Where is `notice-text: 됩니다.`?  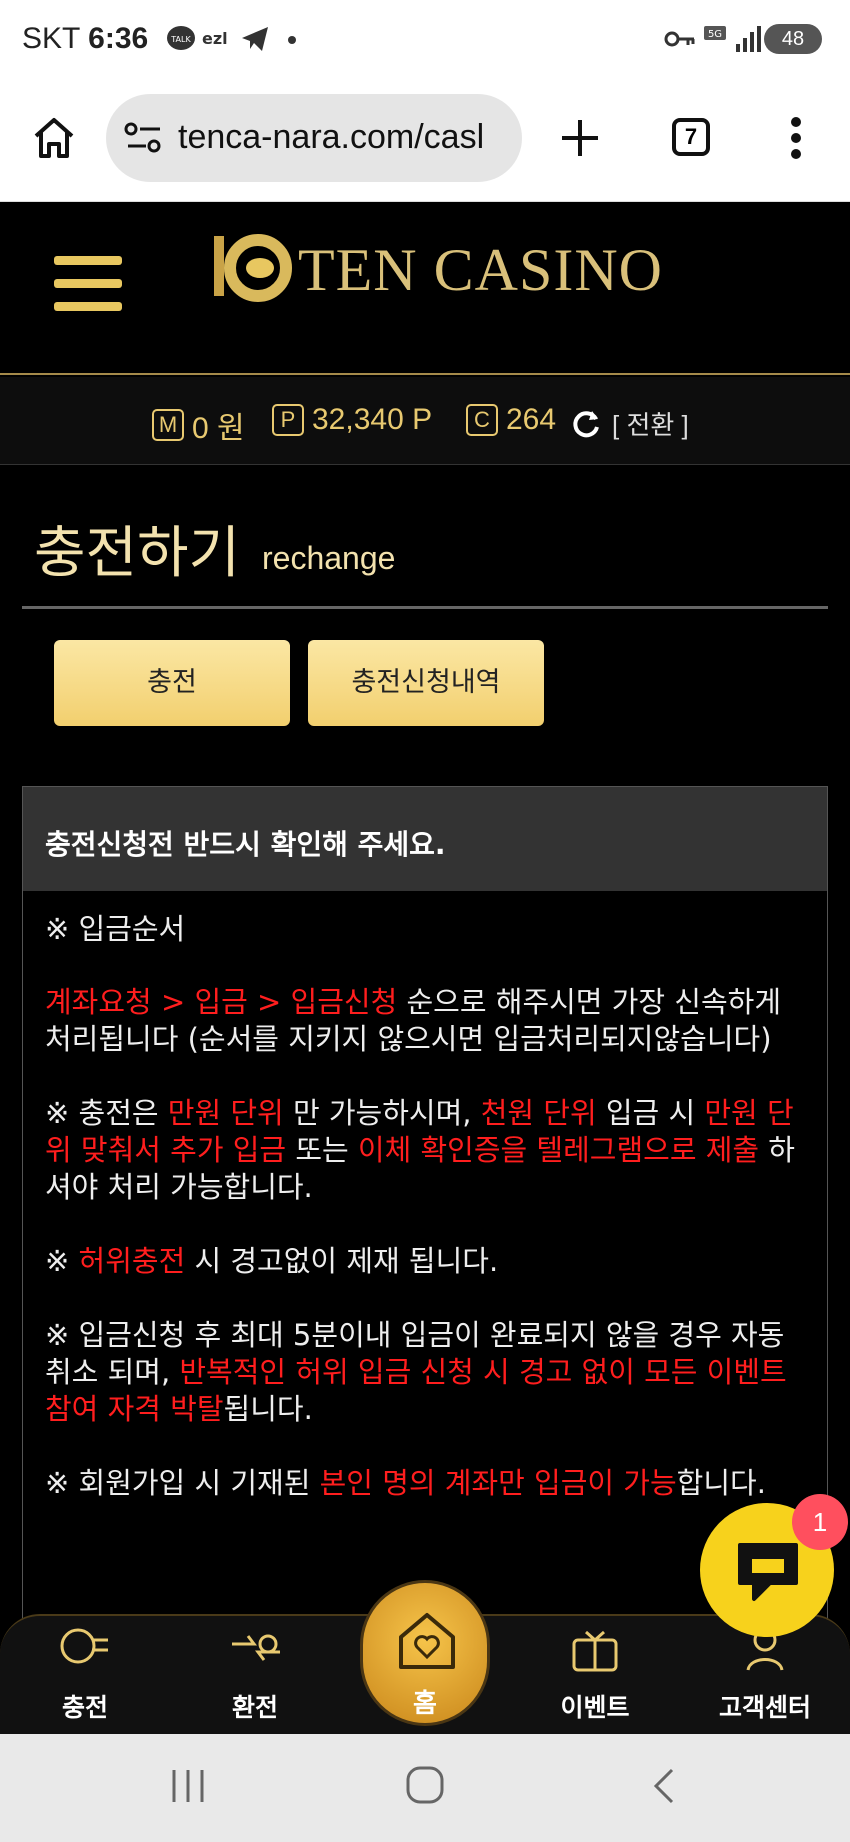 notice-text: 됩니다. is located at coordinates (268, 1409).